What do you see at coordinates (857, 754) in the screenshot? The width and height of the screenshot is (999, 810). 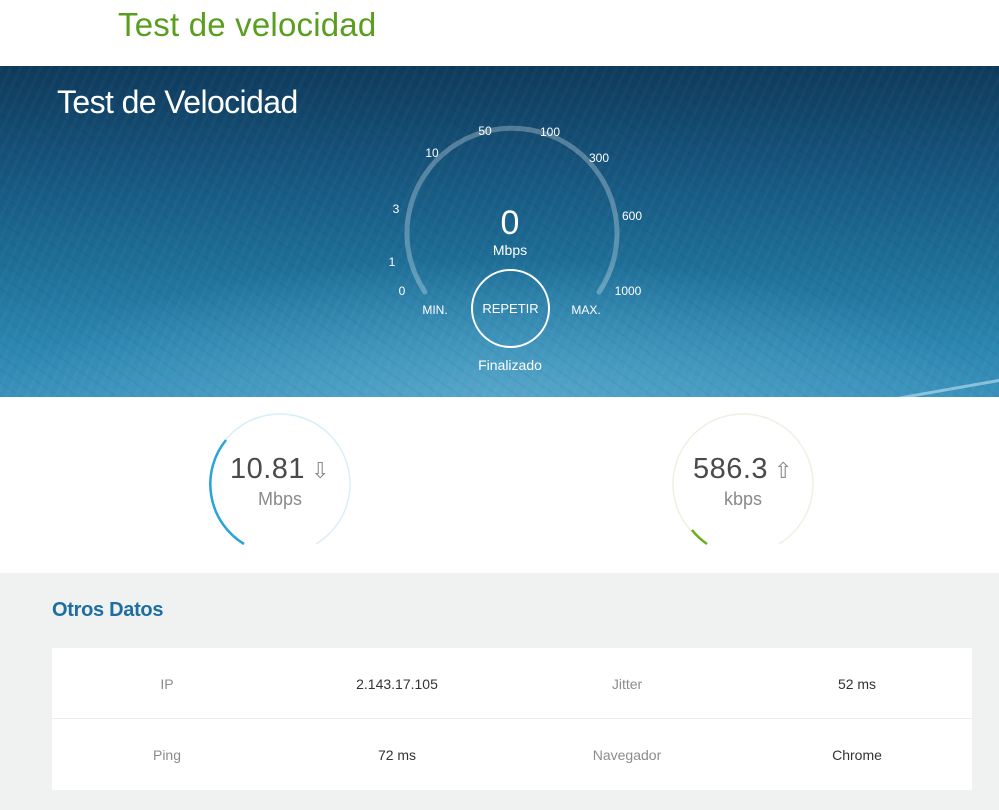 I see `browser-value: Chrome` at bounding box center [857, 754].